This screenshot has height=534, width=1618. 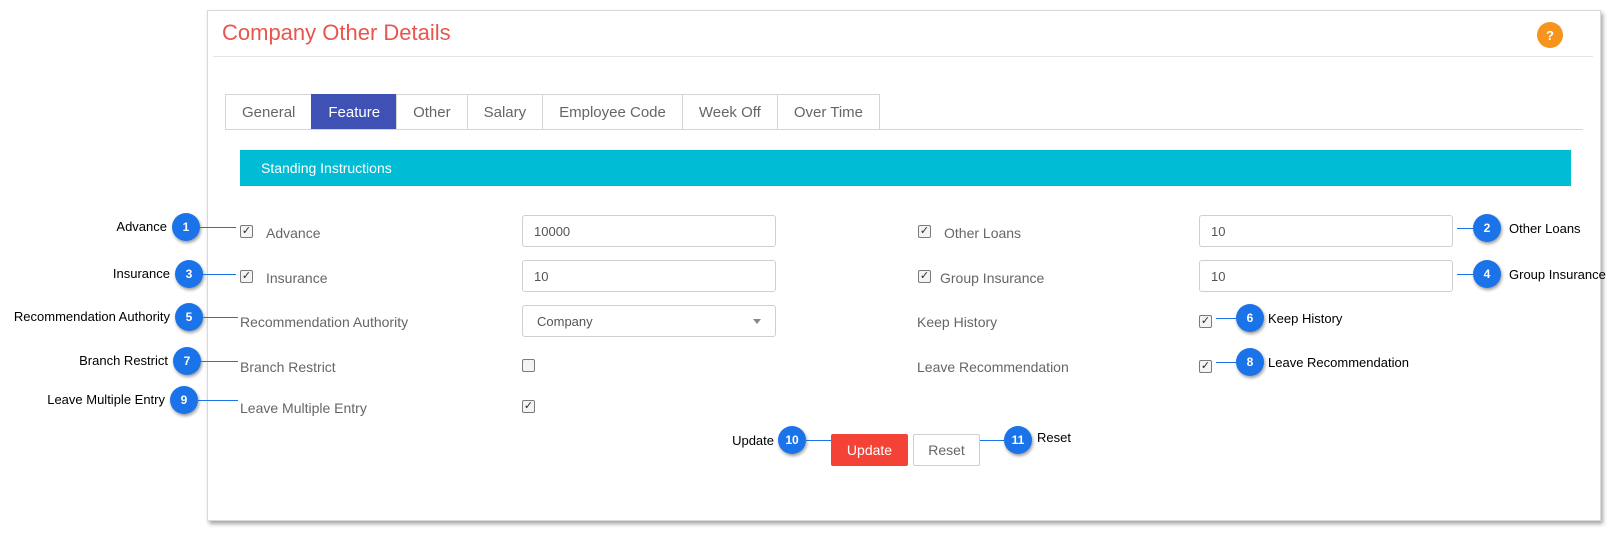 What do you see at coordinates (792, 440) in the screenshot?
I see `callout-badge: 10` at bounding box center [792, 440].